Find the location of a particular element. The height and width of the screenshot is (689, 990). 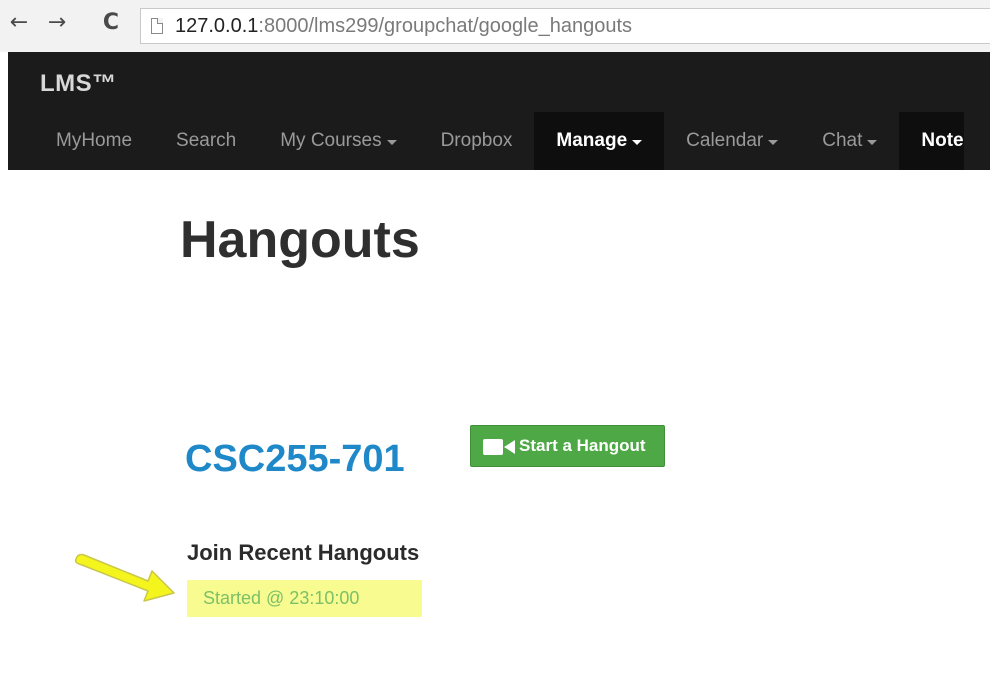

reload-icon: C is located at coordinates (111, 23).